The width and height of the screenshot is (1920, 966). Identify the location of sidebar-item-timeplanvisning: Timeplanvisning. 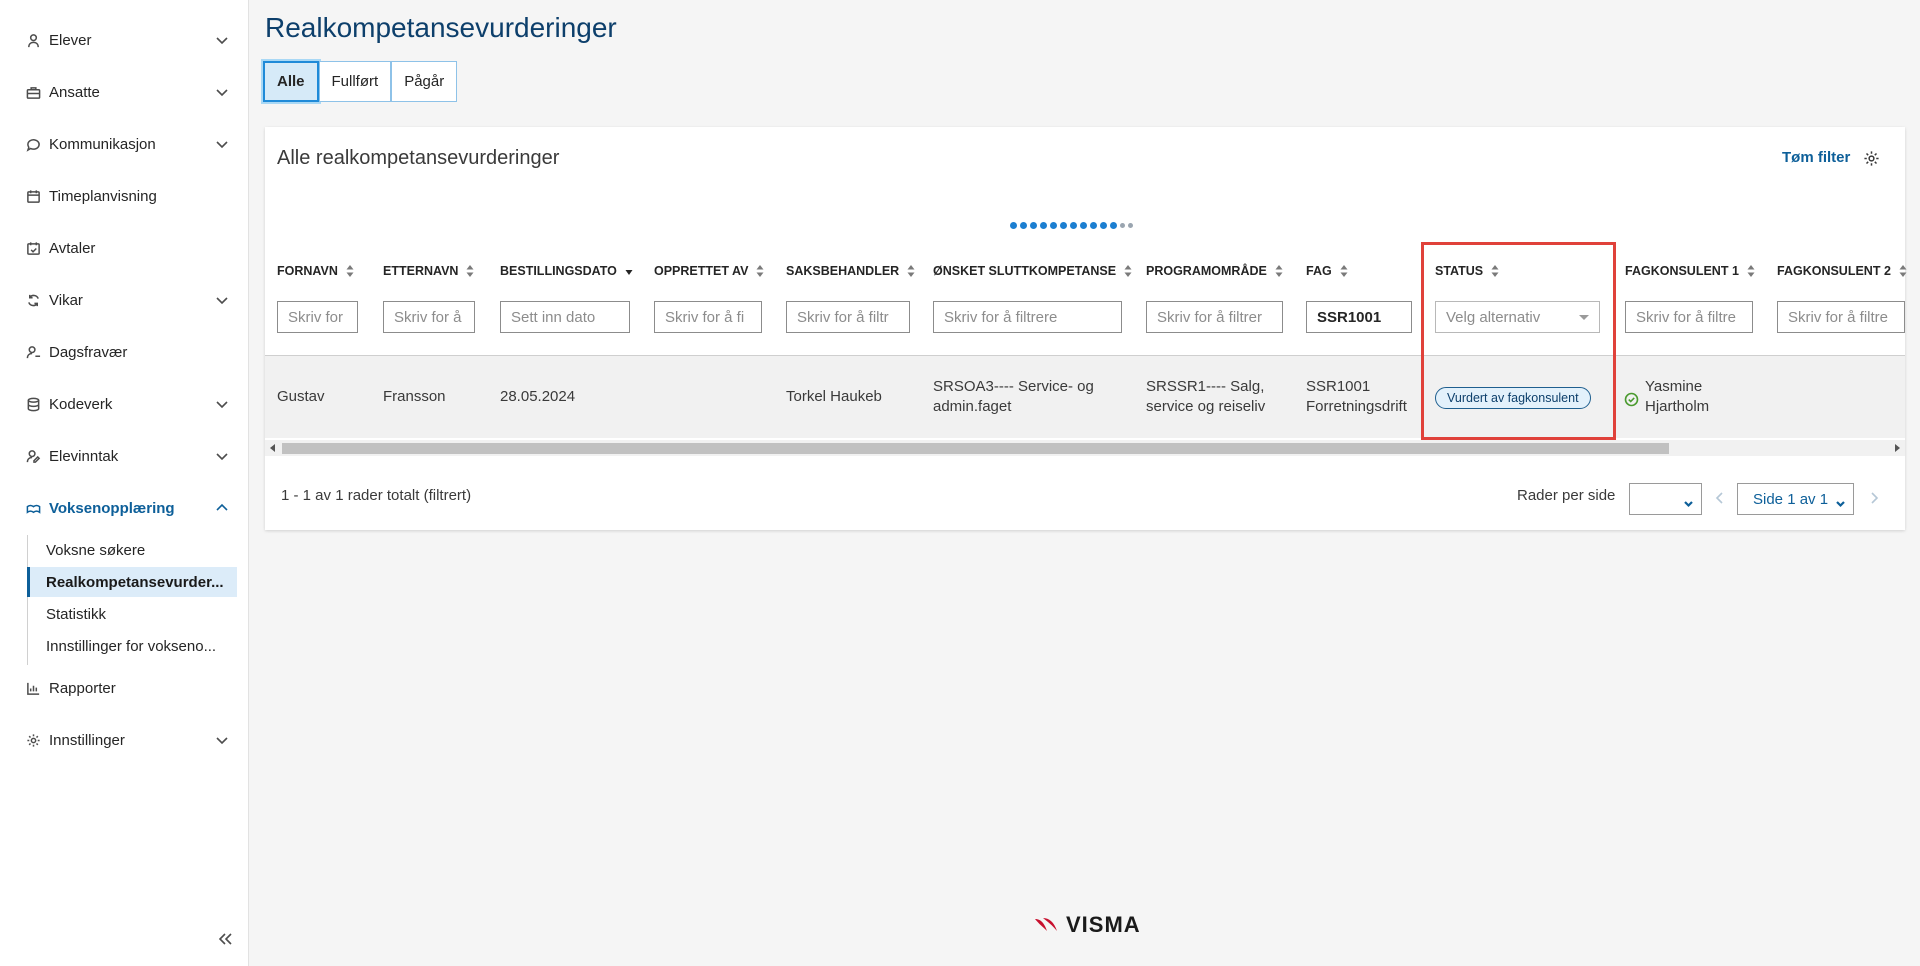
(127, 196).